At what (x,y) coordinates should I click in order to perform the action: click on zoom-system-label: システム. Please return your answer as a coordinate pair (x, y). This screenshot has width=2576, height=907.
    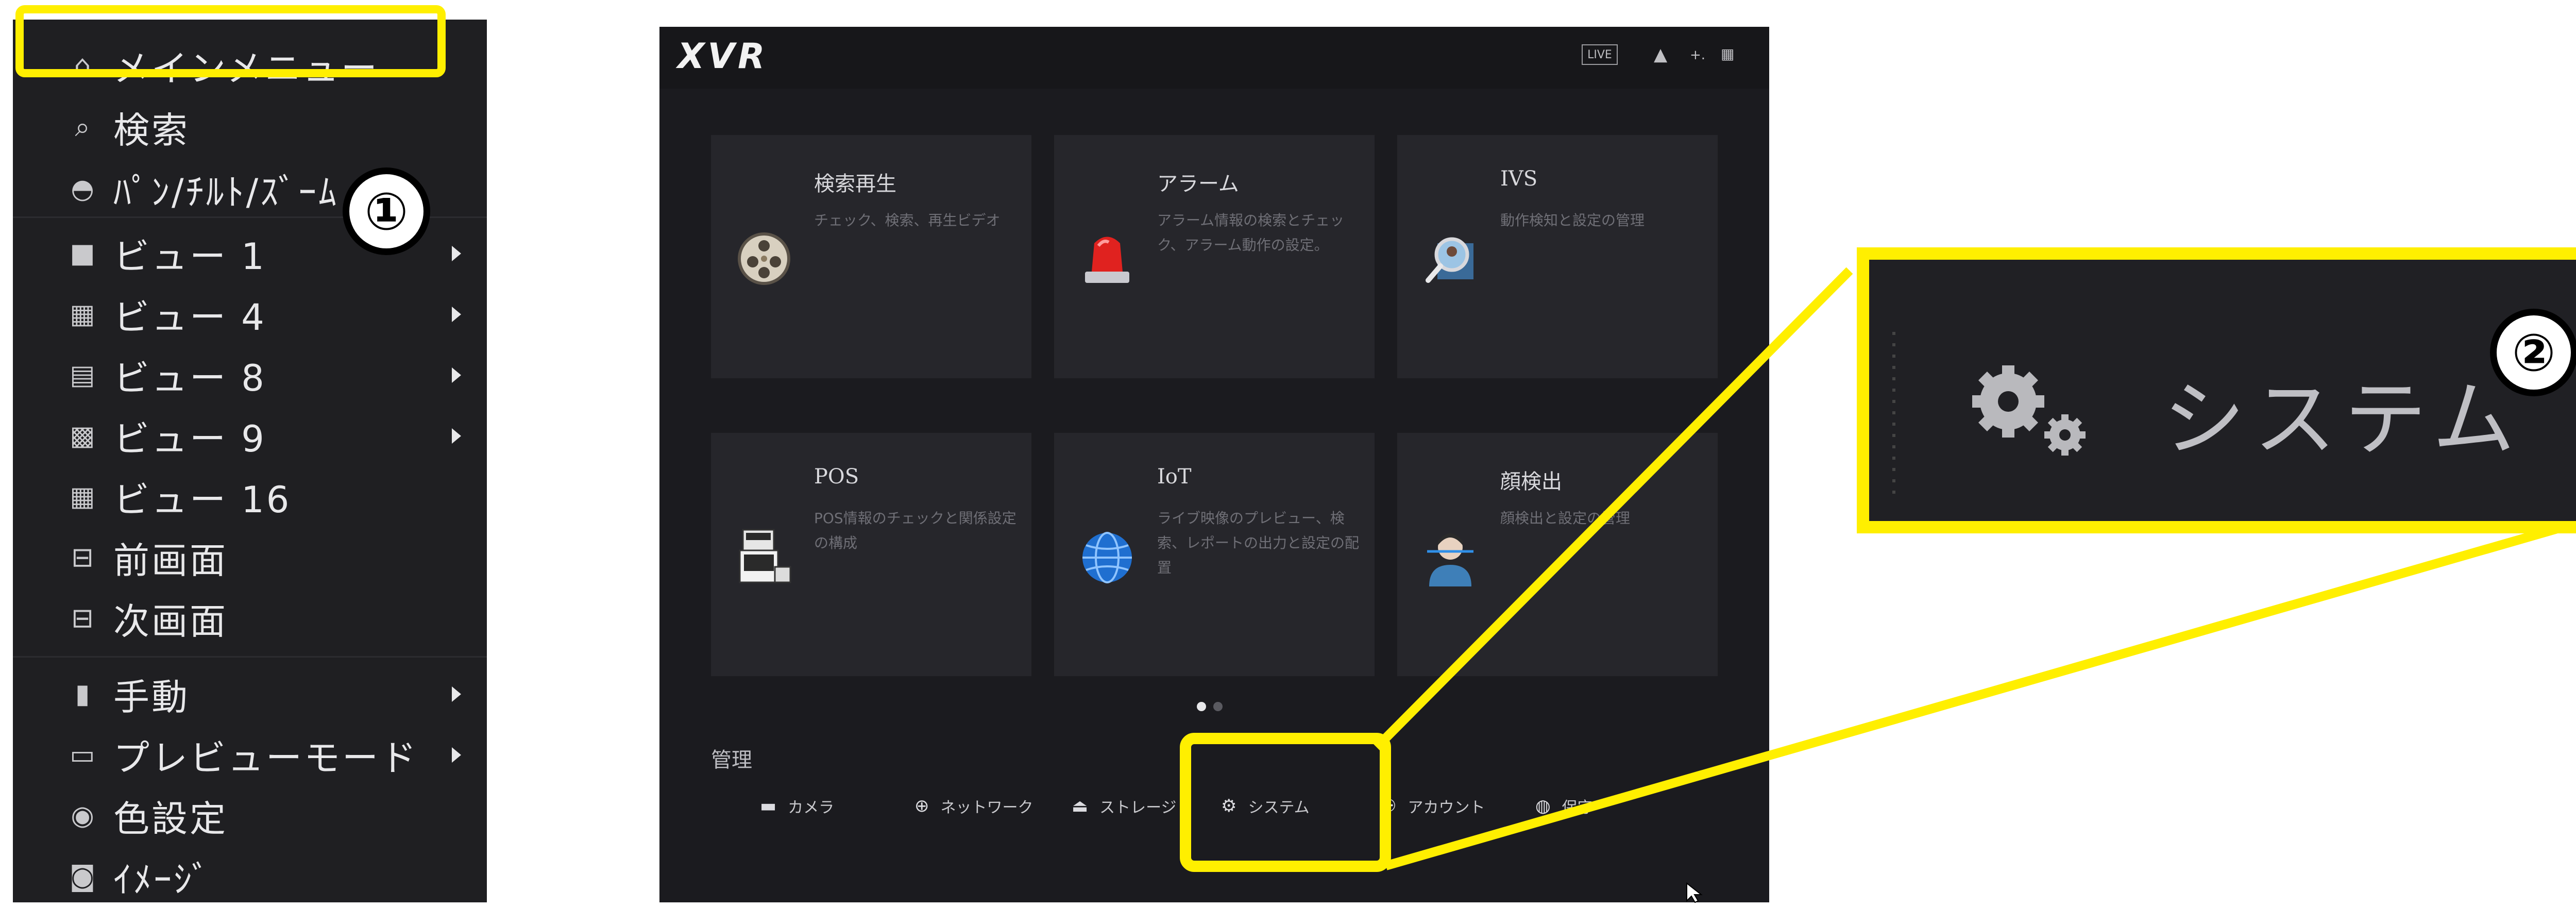
    Looking at the image, I should click on (2343, 419).